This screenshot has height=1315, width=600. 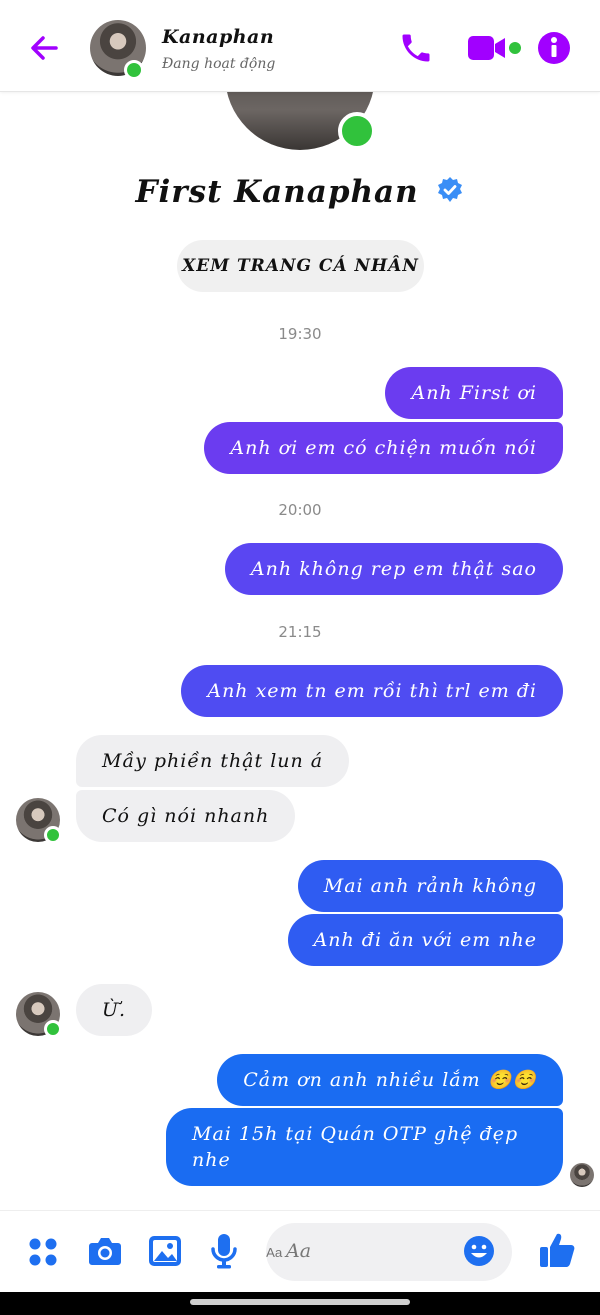 I want to click on profile-name: First Kanaphan, so click(x=277, y=192).